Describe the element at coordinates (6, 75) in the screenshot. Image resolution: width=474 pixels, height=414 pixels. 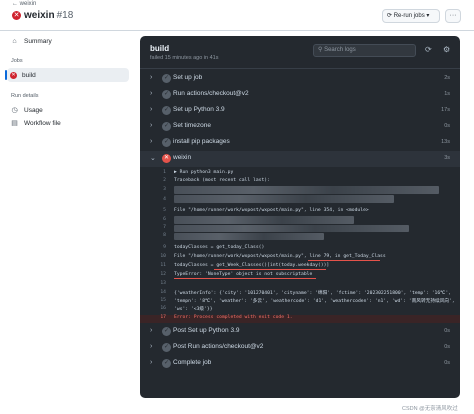
I see `sidebar-active-indicator` at that location.